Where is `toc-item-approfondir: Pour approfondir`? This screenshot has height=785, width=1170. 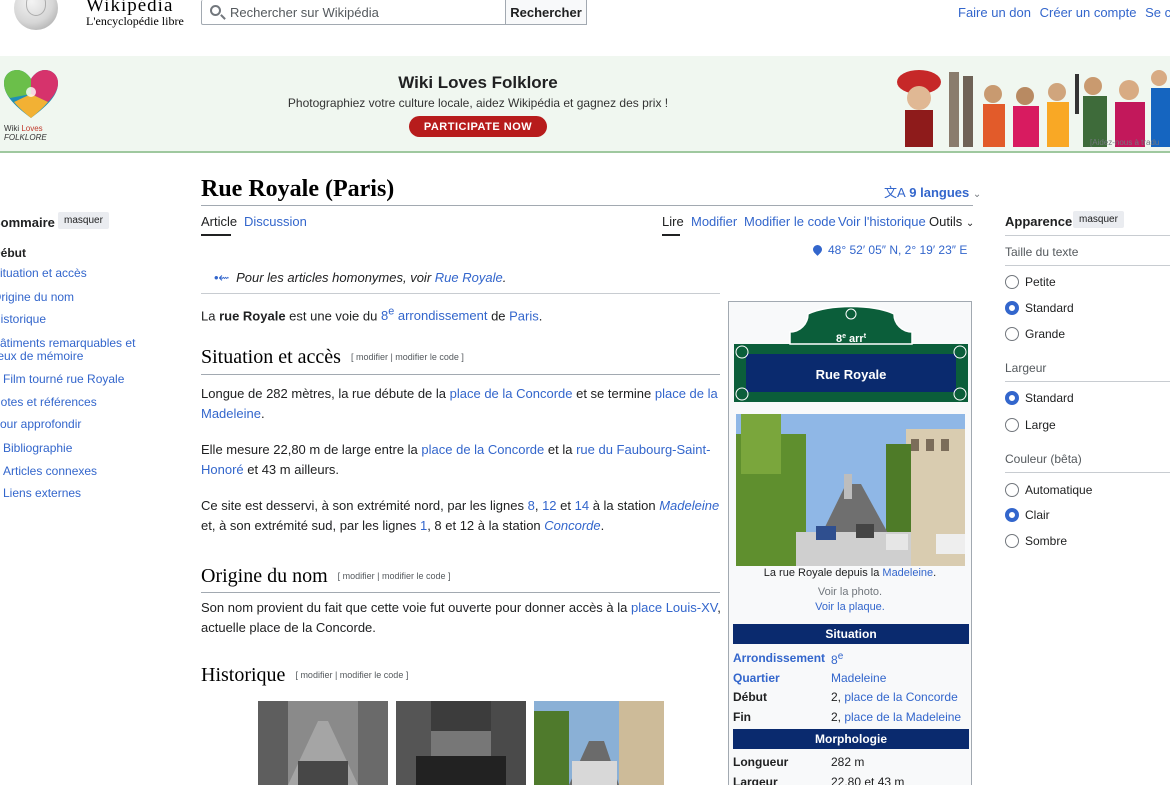
toc-item-approfondir: Pour approfondir is located at coordinates (80, 424).